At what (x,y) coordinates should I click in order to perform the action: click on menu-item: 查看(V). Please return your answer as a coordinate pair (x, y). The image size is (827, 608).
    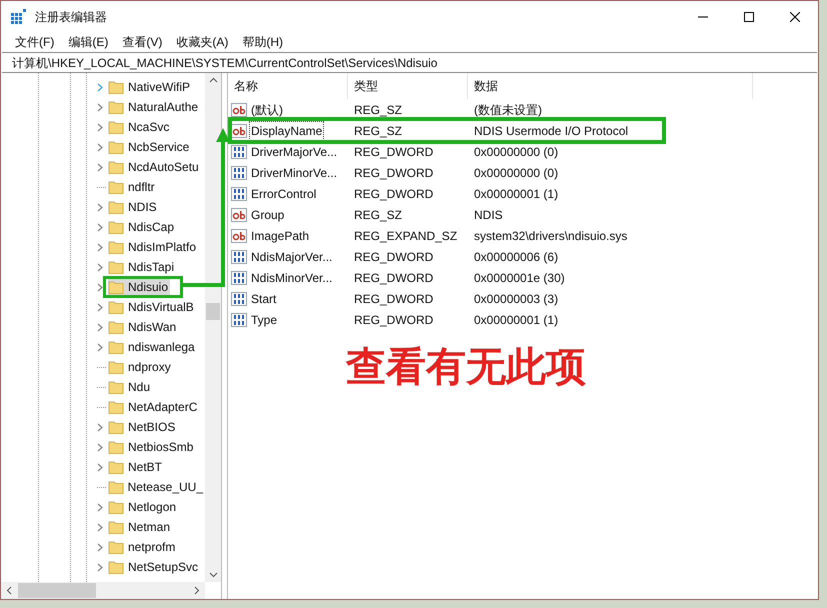
    Looking at the image, I should click on (142, 42).